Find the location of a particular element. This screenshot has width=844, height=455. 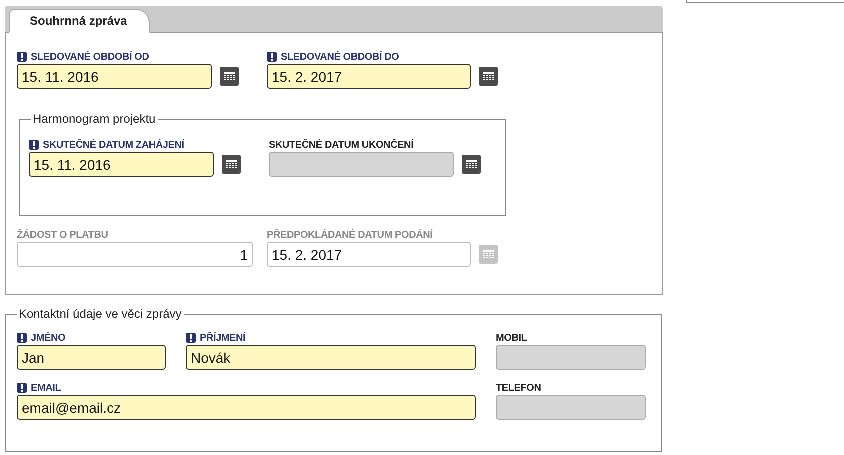

group-title: Kontaktní údaje ve věci zprávy is located at coordinates (100, 314).